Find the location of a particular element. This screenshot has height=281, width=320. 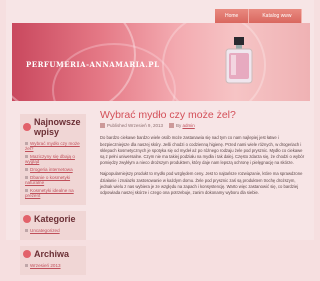

post-title: Wybrać mydło czy może żel? is located at coordinates (205, 115).